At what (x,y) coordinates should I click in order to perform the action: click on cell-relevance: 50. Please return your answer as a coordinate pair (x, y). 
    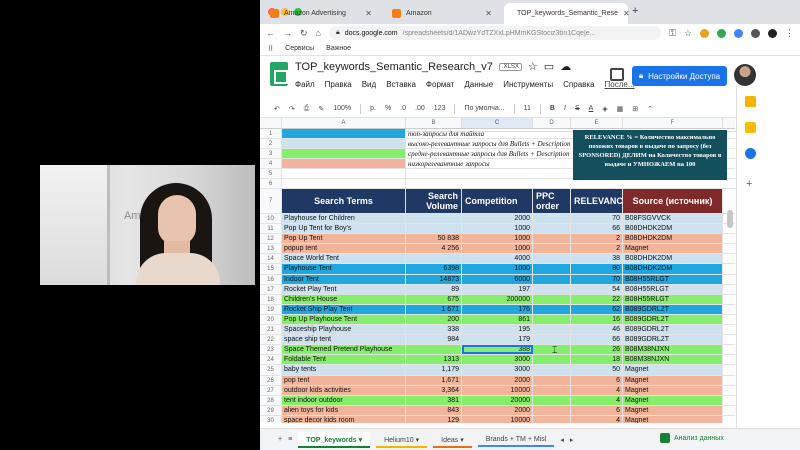
    Looking at the image, I should click on (597, 370).